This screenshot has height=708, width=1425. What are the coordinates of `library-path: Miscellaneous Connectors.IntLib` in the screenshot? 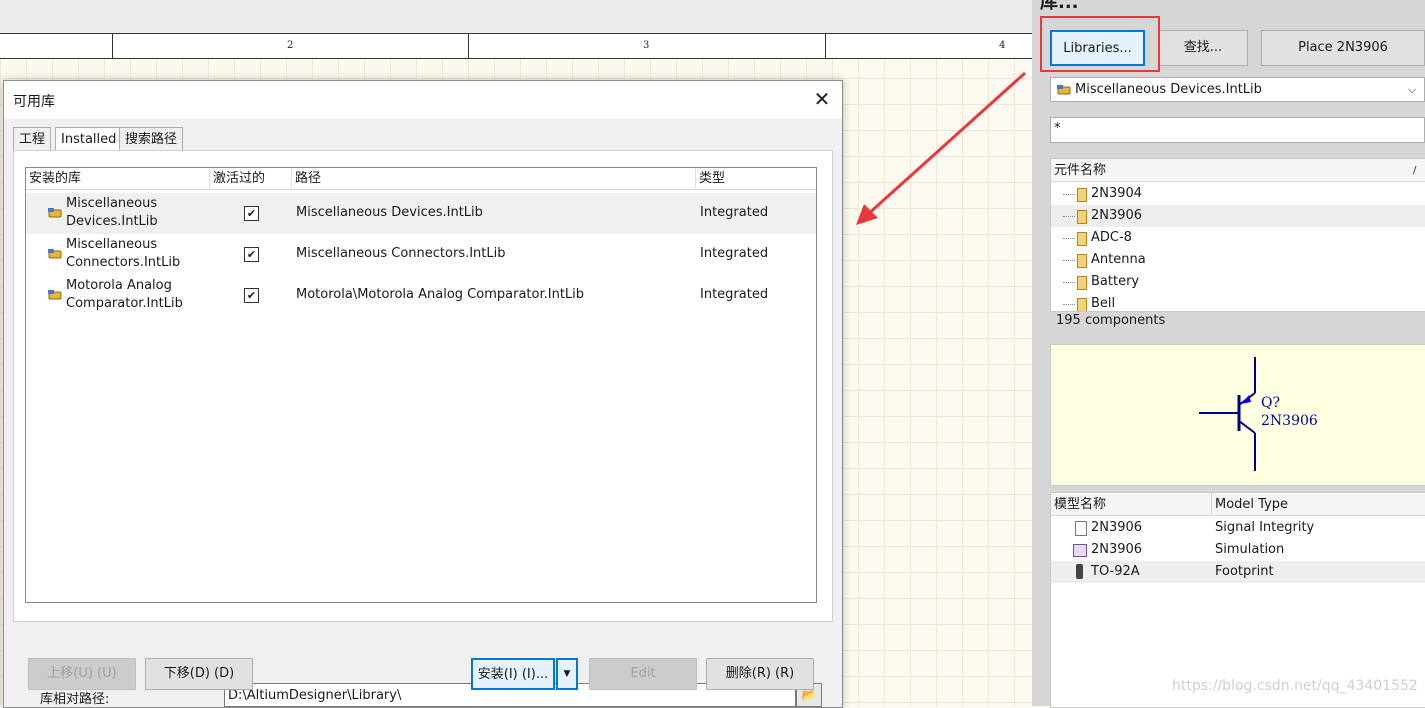 It's located at (401, 253).